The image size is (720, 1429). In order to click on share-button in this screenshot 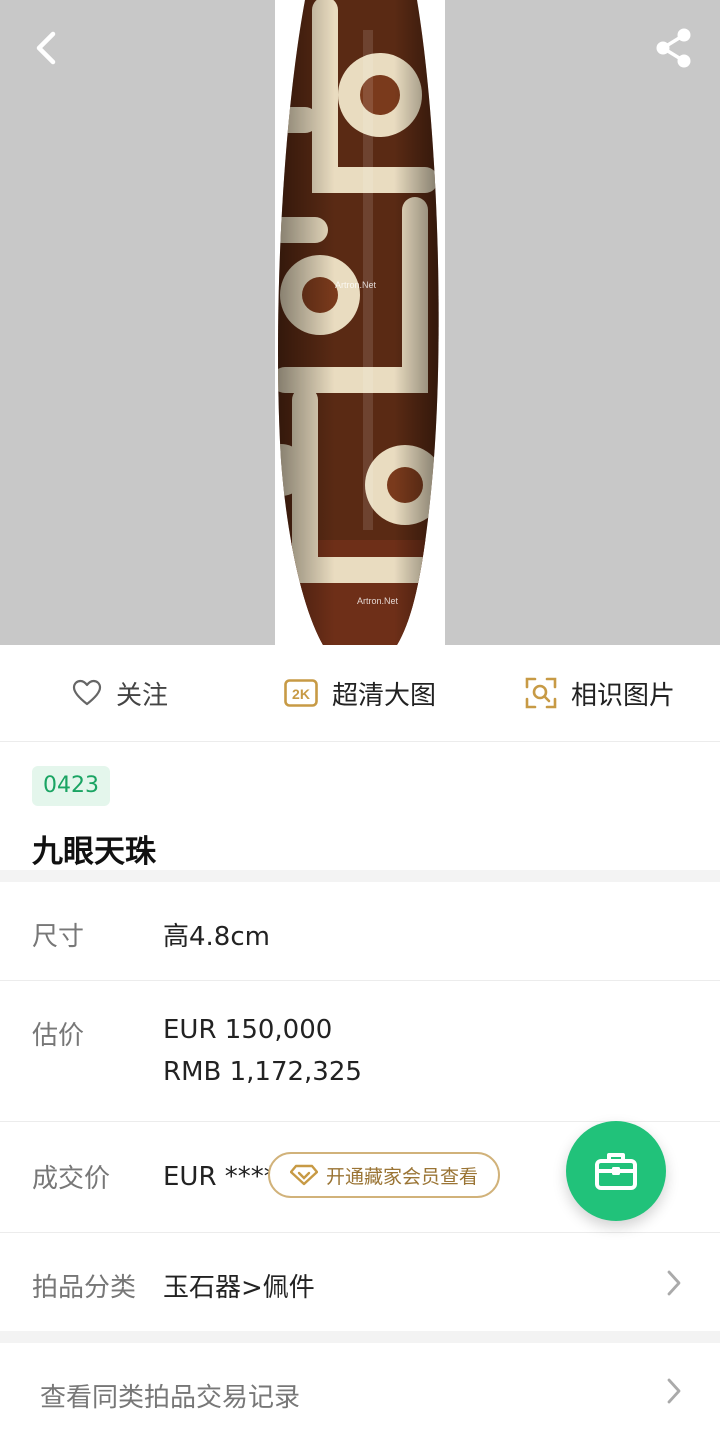, I will do `click(674, 48)`.